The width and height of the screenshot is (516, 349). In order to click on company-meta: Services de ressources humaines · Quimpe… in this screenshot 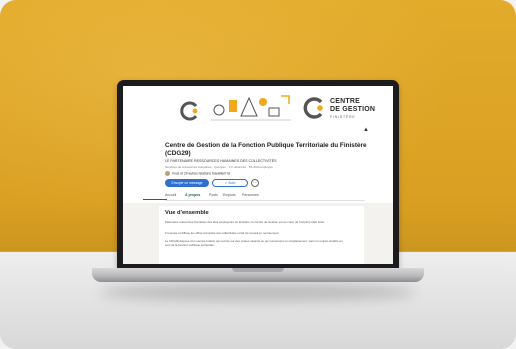, I will do `click(219, 167)`.